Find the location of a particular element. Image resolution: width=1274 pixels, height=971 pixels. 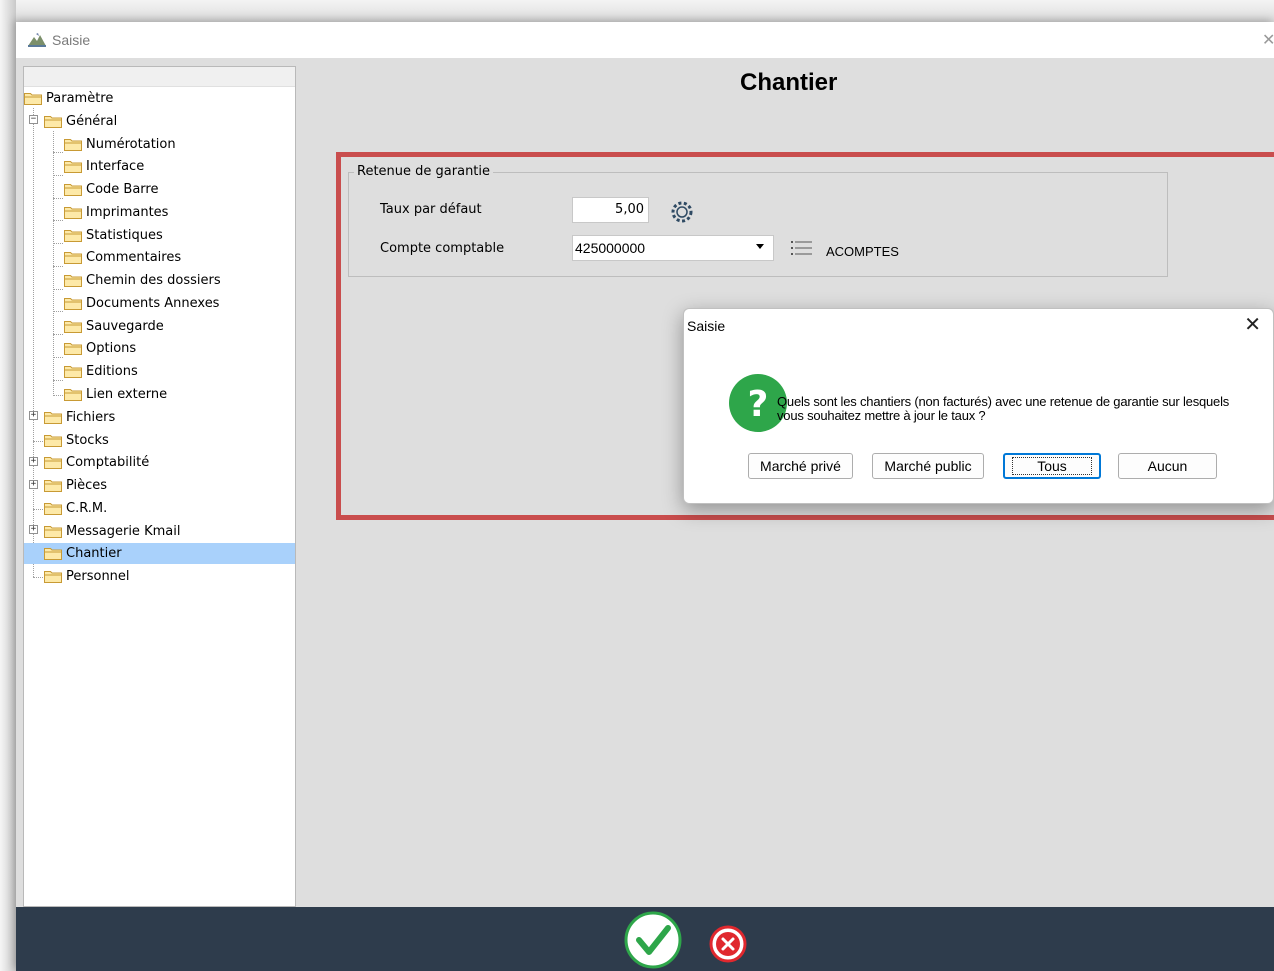

tree-item-label: Personnel is located at coordinates (98, 576).